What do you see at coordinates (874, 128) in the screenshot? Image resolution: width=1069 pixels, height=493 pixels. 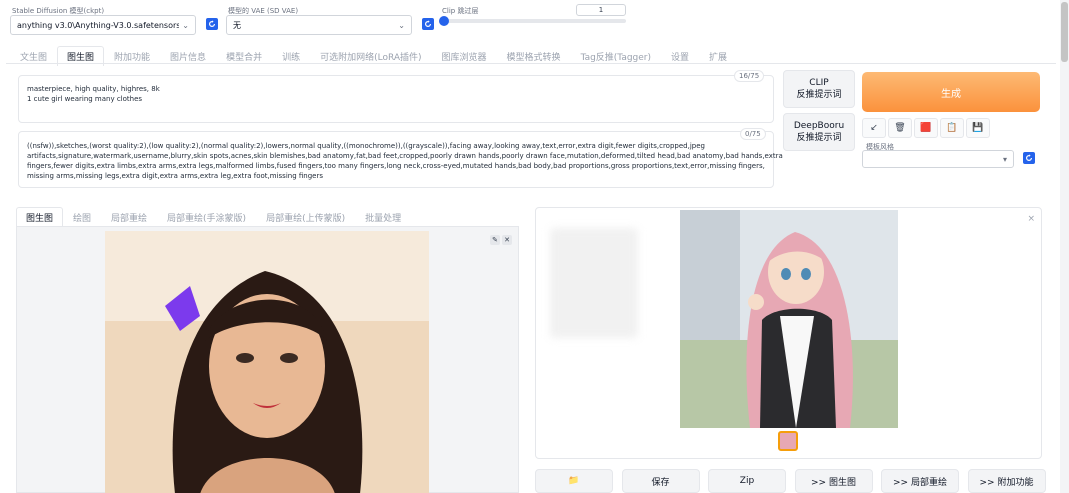 I see `arrow-icon: ↙` at bounding box center [874, 128].